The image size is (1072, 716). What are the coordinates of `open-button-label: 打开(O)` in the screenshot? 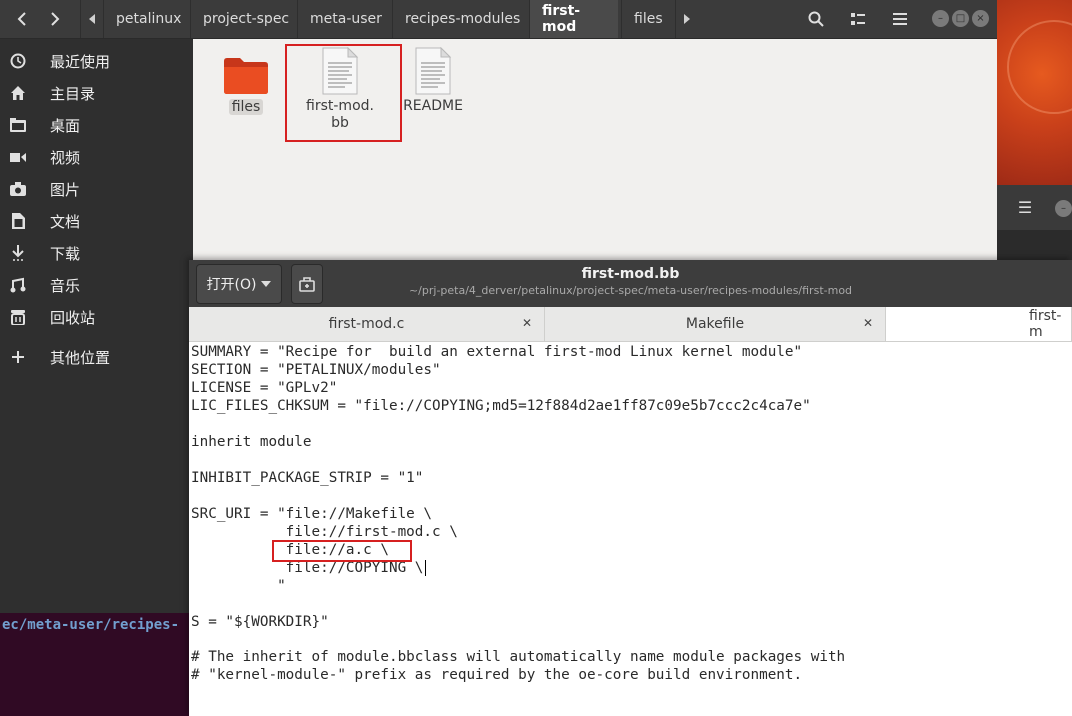 It's located at (231, 285).